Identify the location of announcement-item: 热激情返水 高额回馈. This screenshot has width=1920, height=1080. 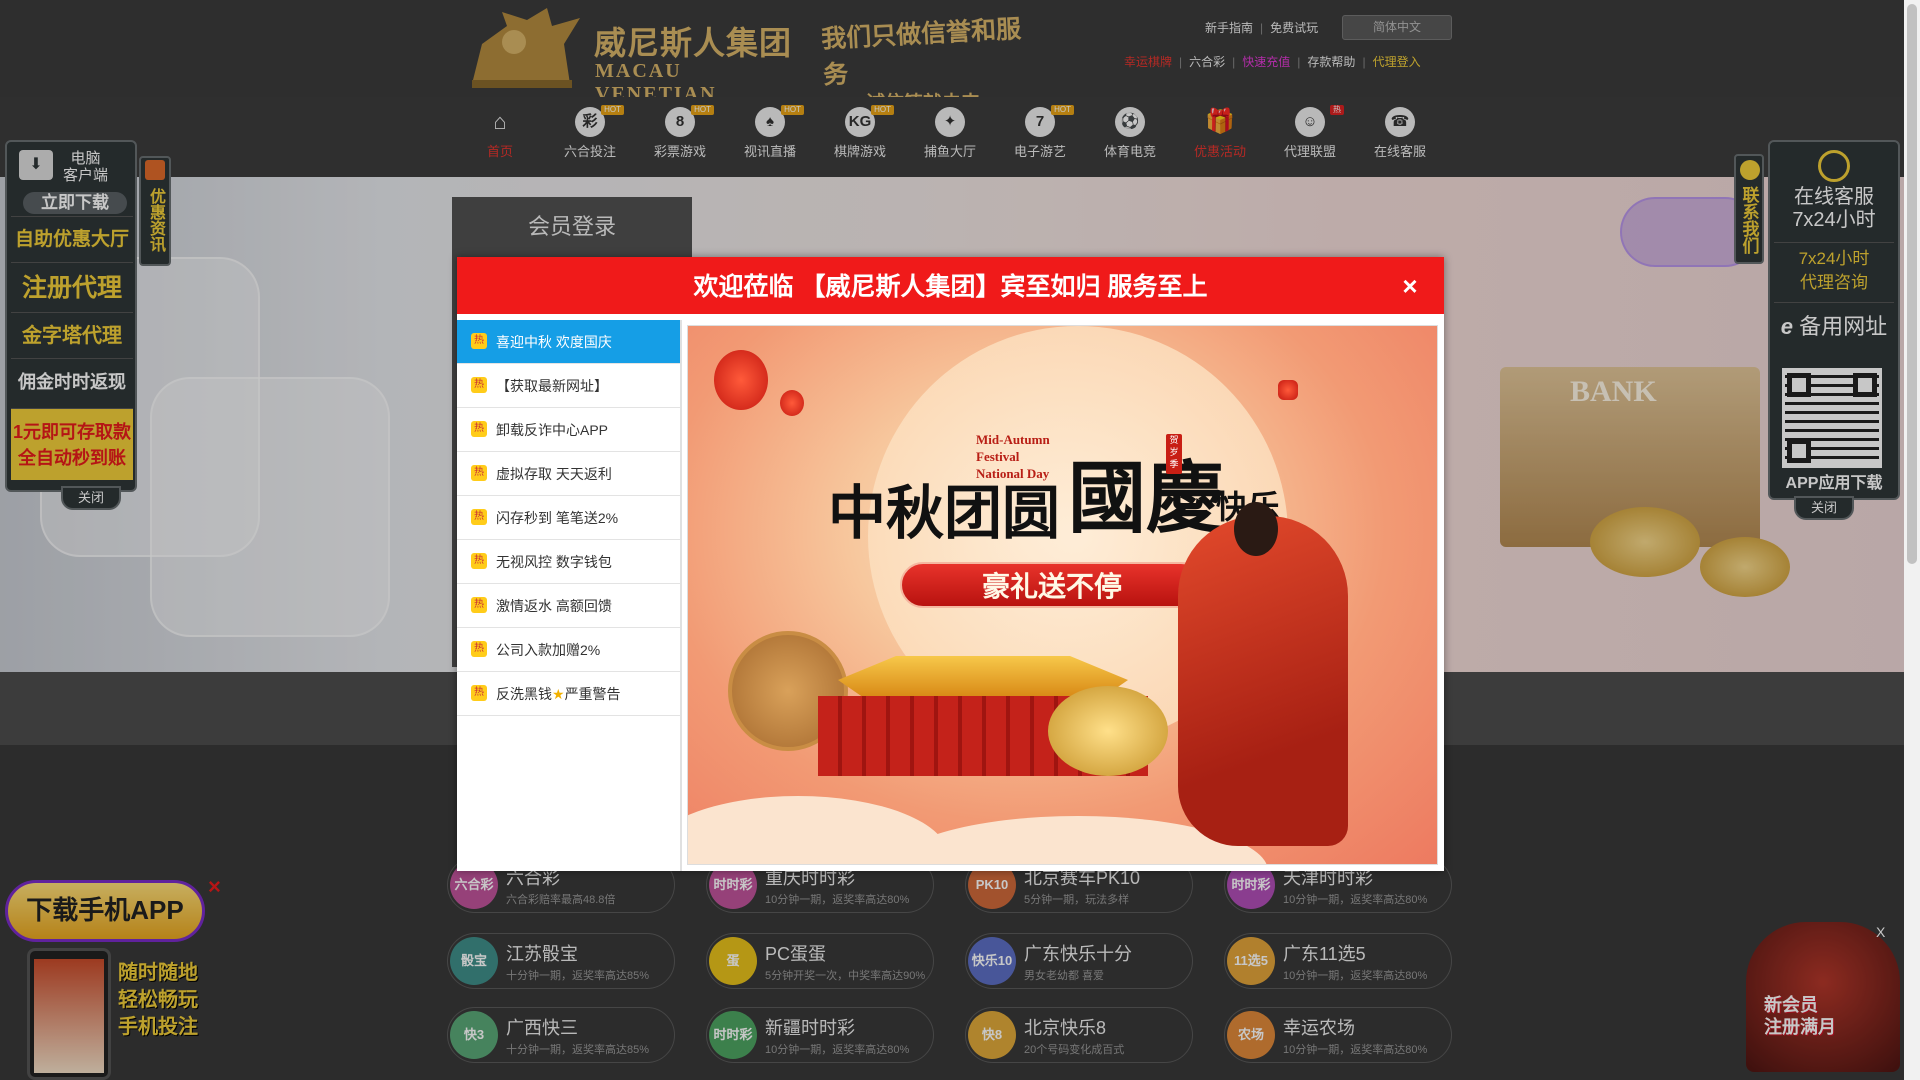
(568, 606).